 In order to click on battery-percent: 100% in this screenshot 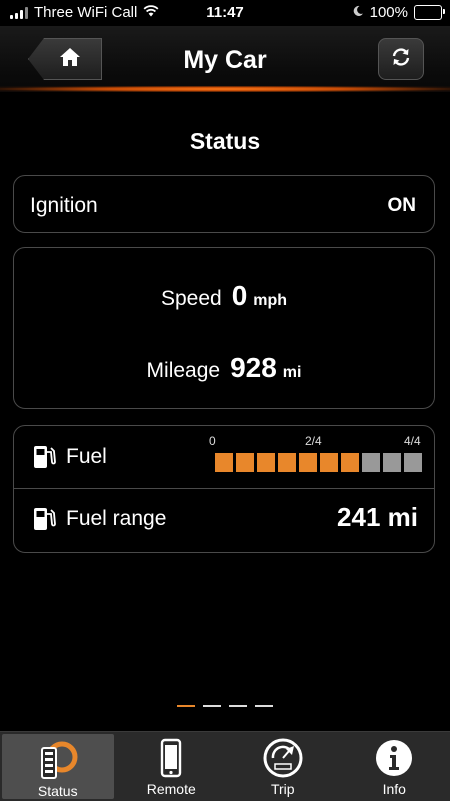, I will do `click(389, 12)`.